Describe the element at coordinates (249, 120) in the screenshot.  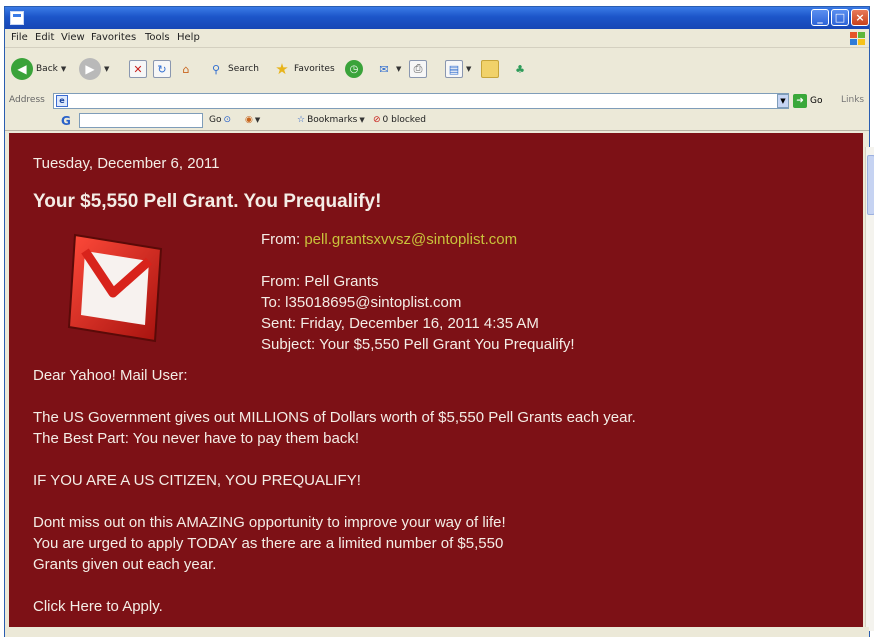
I see `pagerank-icon: ◉` at that location.